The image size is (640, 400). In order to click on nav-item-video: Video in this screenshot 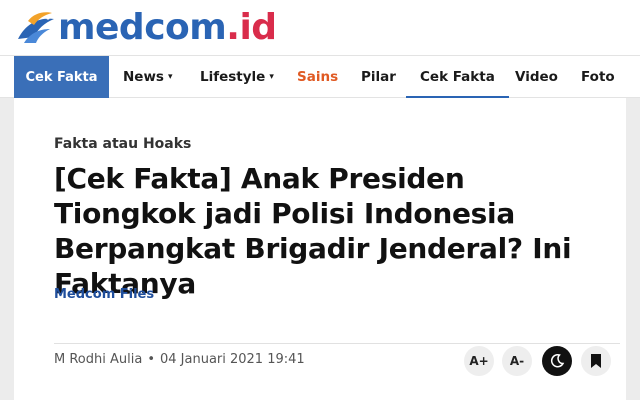, I will do `click(536, 77)`.